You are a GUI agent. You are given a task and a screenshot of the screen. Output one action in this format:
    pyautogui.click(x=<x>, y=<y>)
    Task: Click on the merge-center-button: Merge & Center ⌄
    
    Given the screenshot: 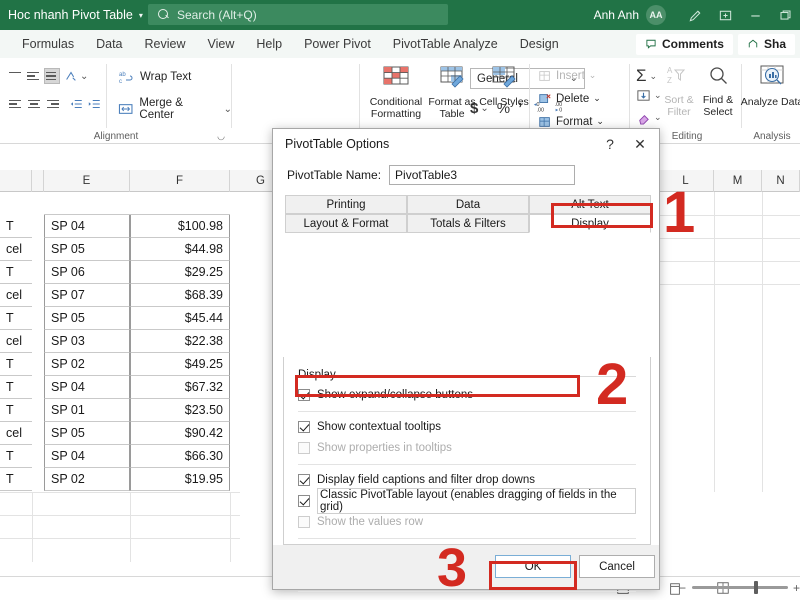 What is the action you would take?
    pyautogui.click(x=175, y=109)
    